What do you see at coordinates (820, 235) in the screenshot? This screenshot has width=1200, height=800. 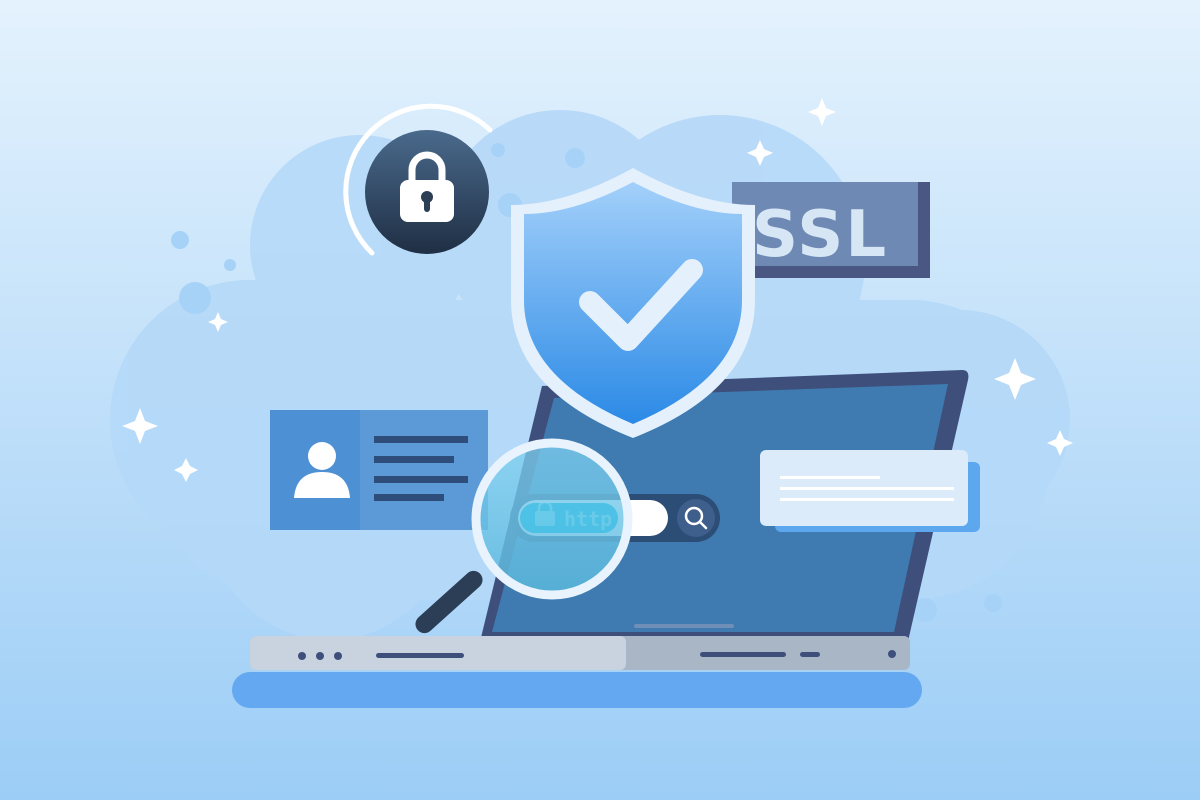 I see `ssl-label: SSL` at bounding box center [820, 235].